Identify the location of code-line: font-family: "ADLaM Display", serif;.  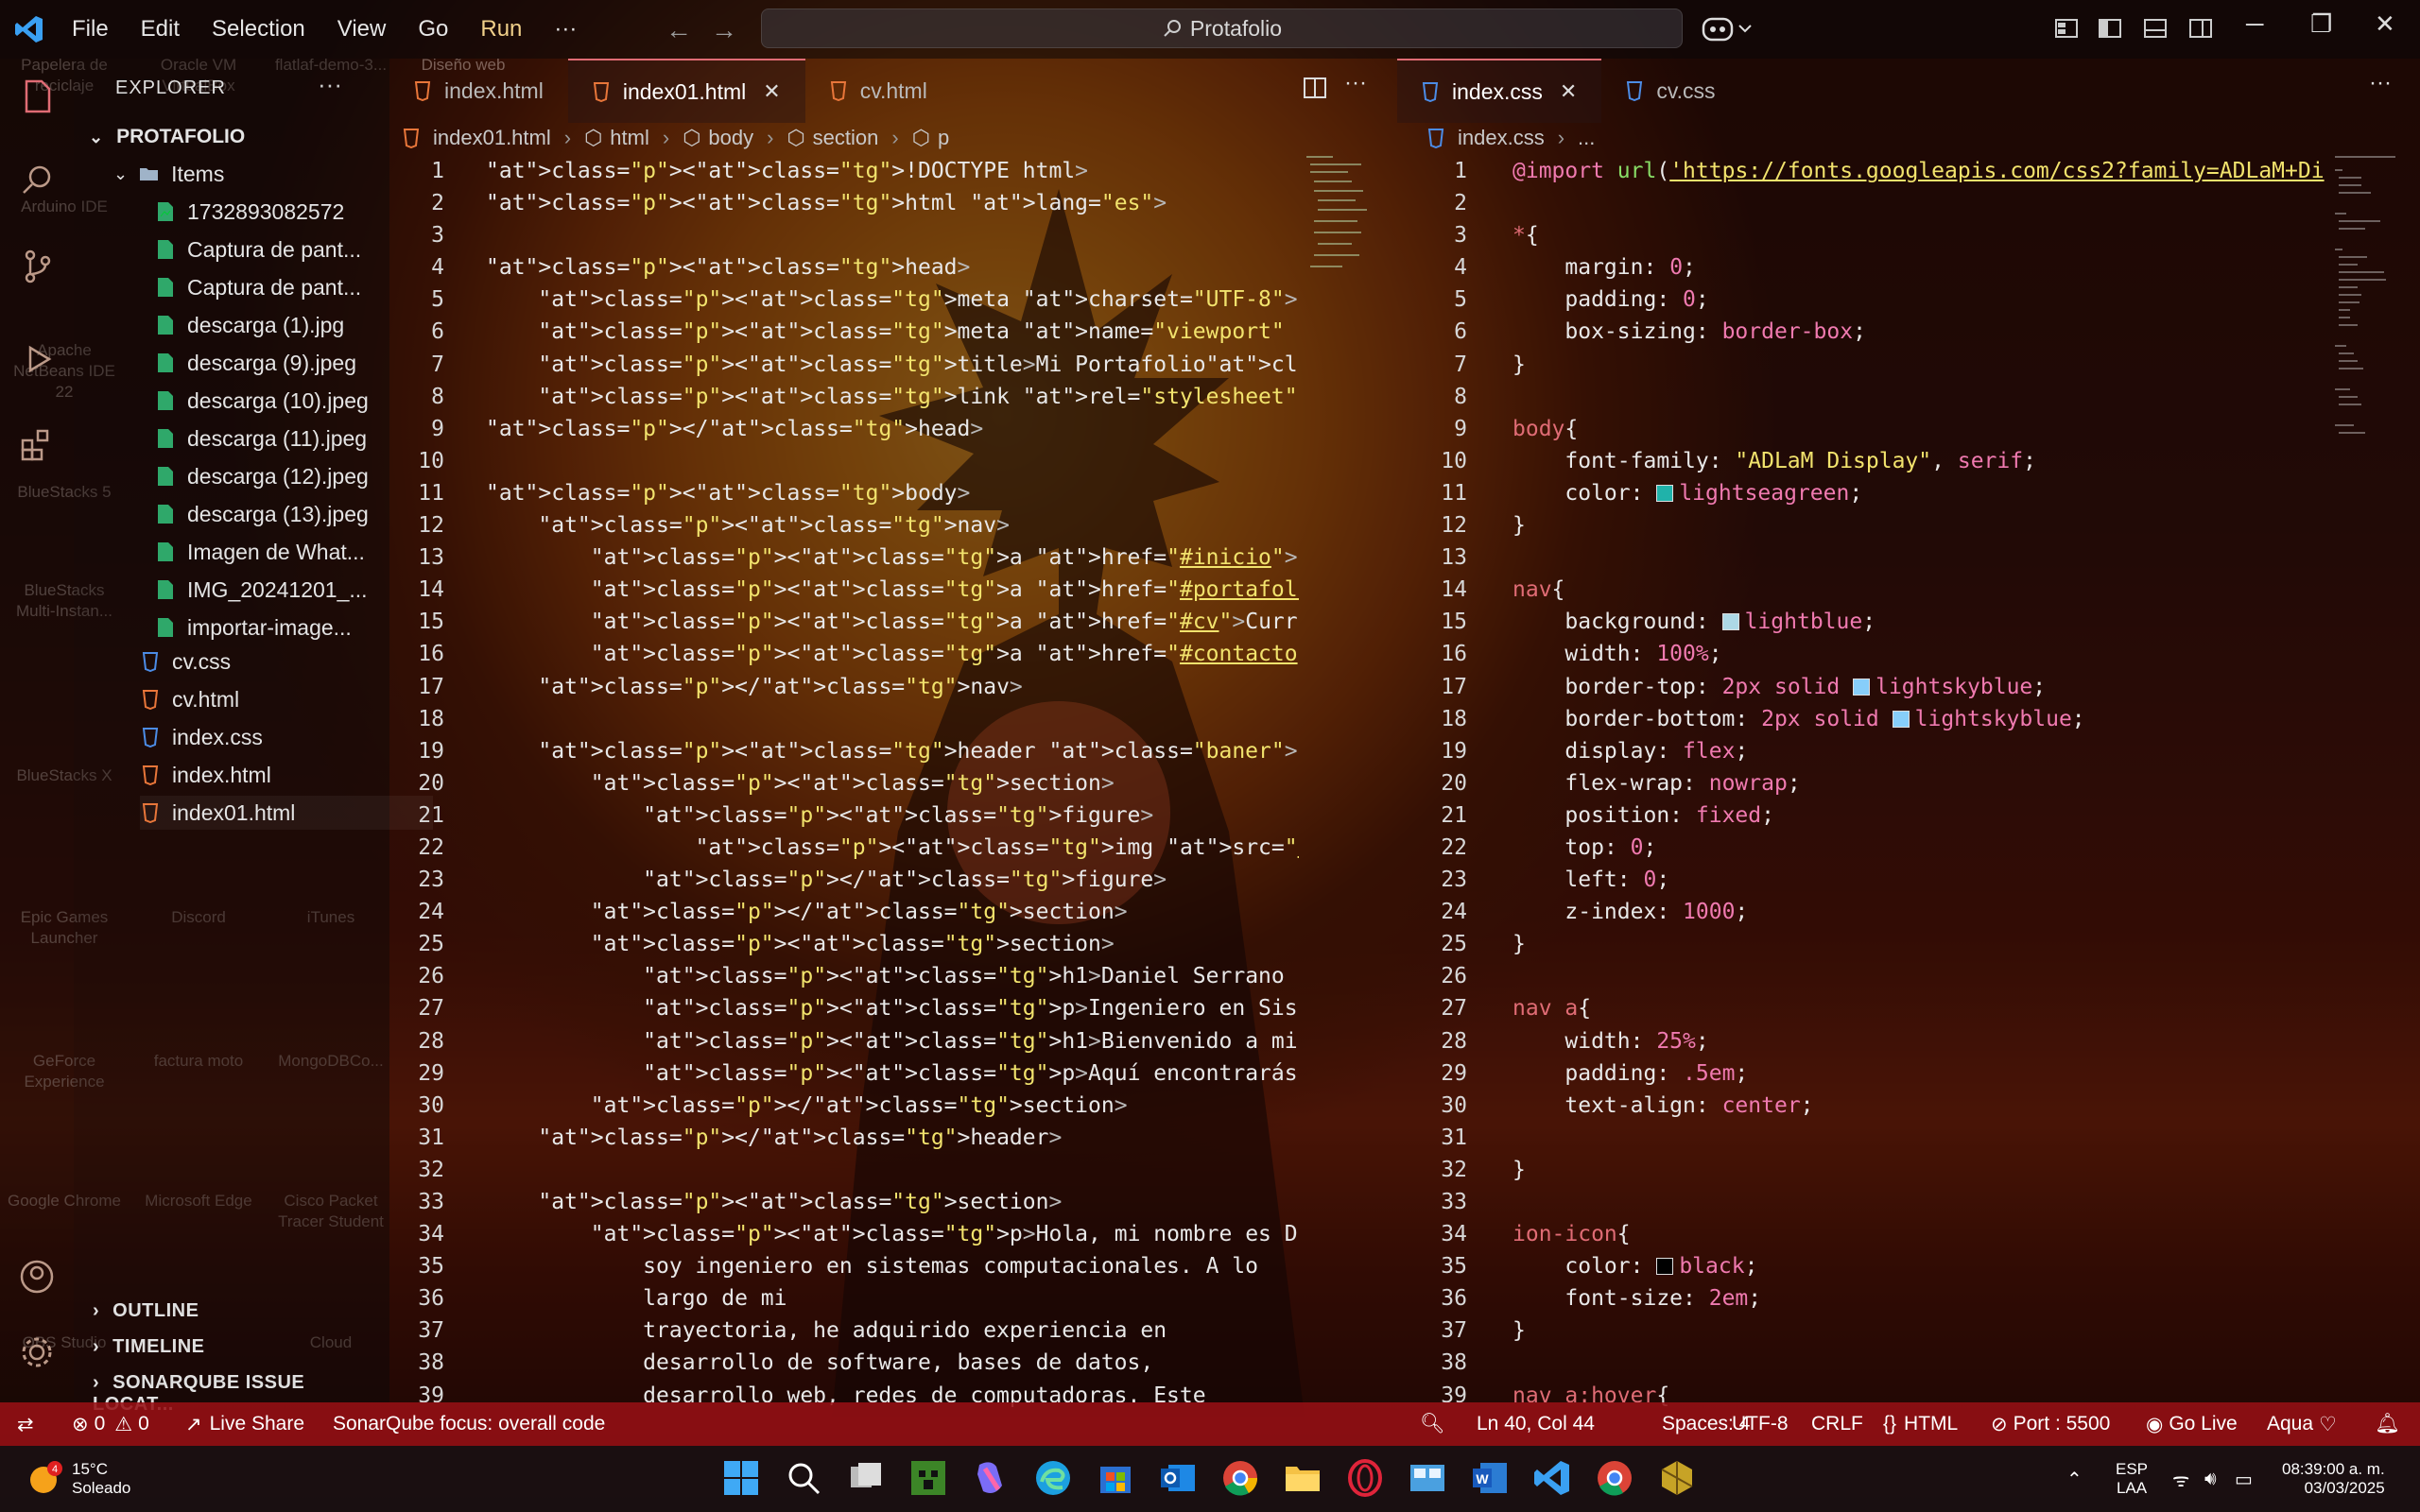
(1918, 461).